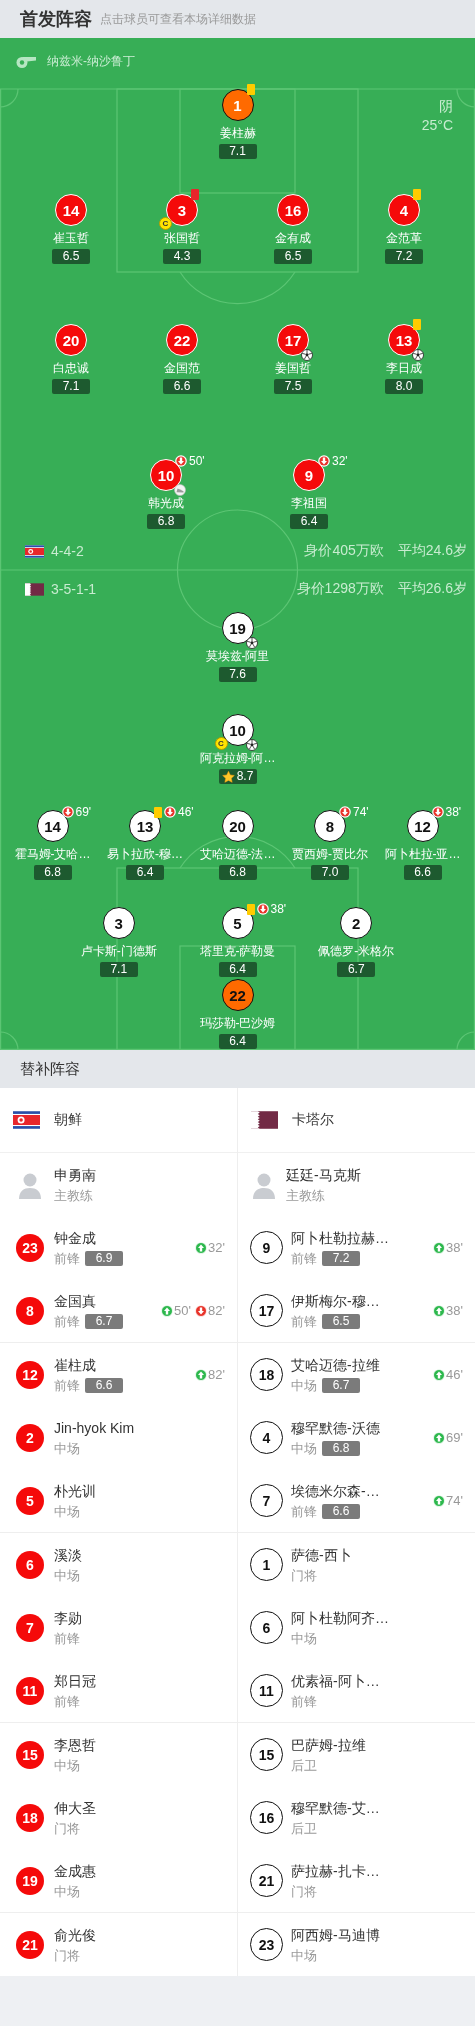 The image size is (475, 2026). I want to click on player-name: 萨德-西卜, so click(321, 1554).